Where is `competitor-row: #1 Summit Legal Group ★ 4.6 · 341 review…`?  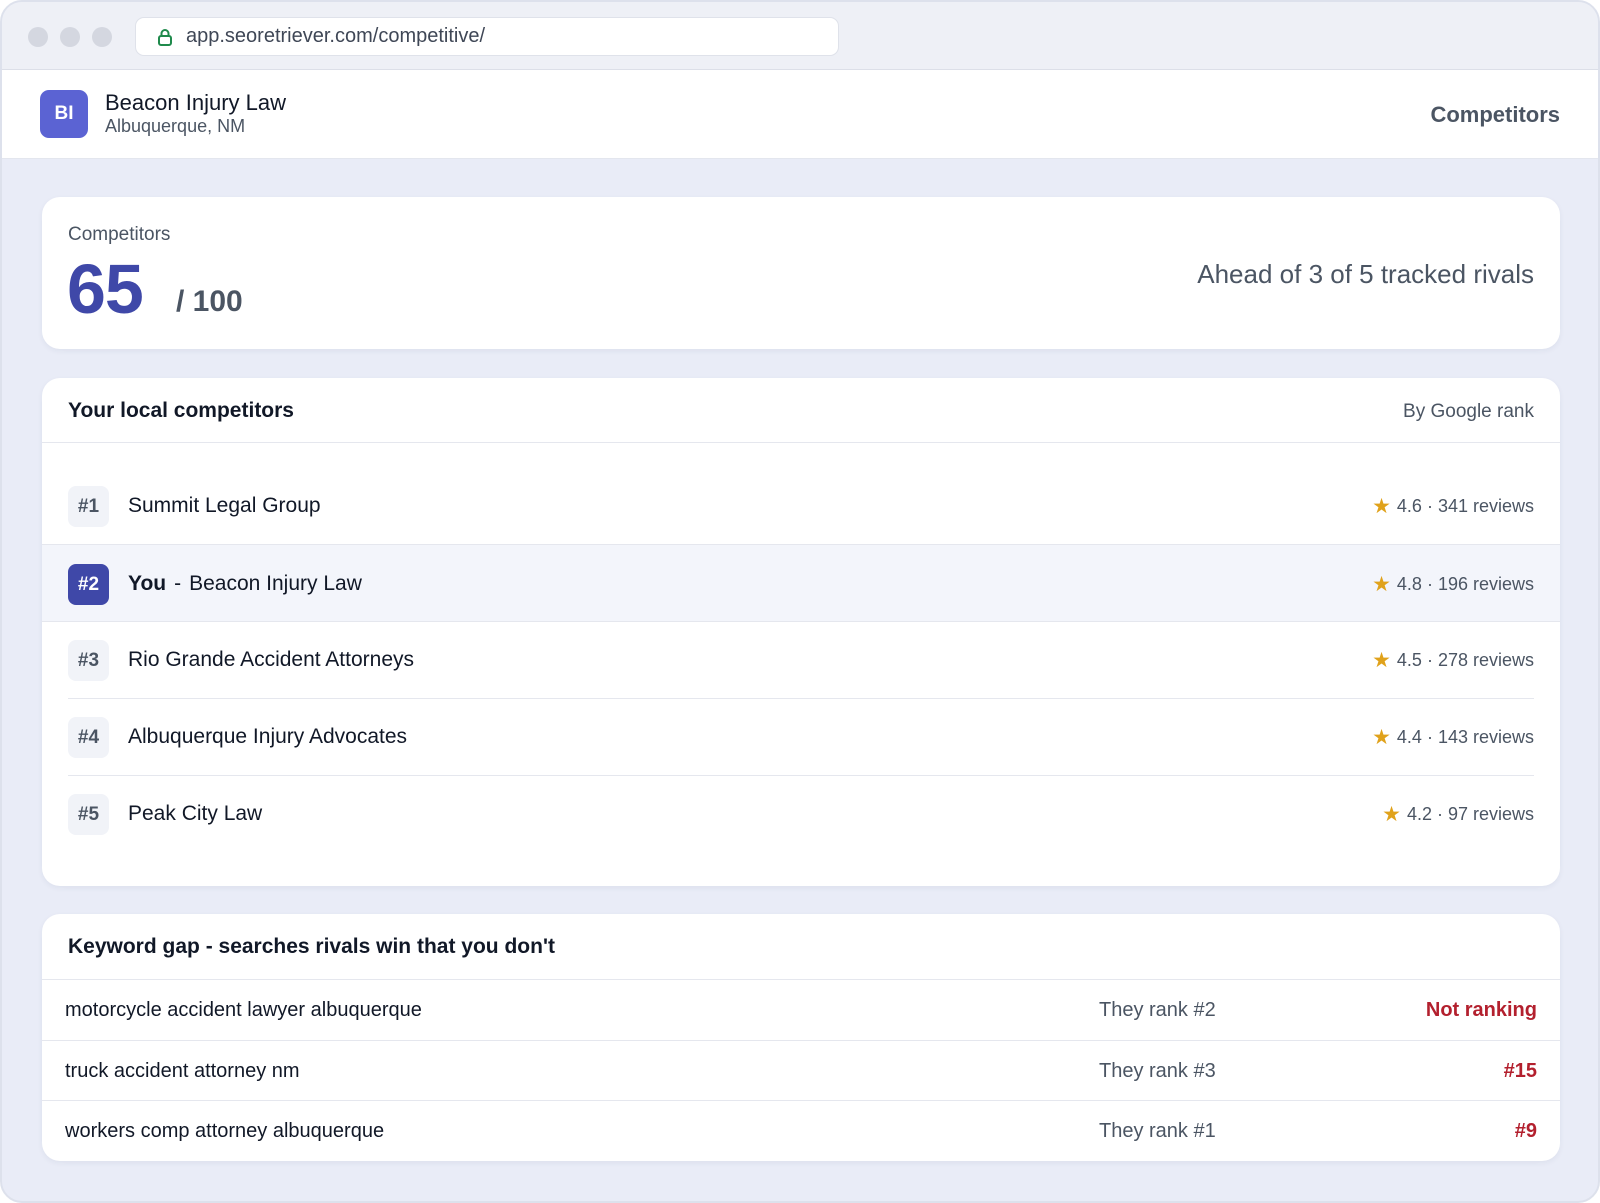 competitor-row: #1 Summit Legal Group ★ 4.6 · 341 review… is located at coordinates (801, 506).